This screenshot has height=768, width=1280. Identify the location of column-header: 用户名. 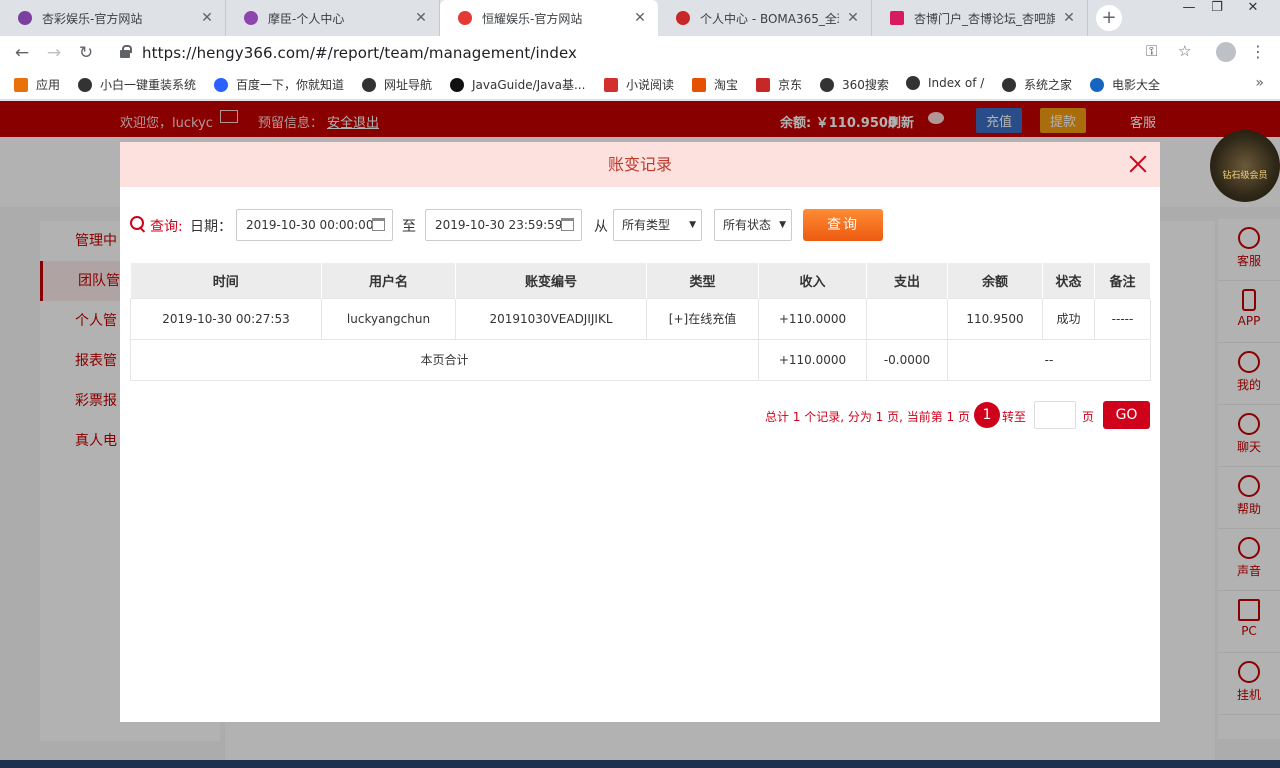
(388, 280).